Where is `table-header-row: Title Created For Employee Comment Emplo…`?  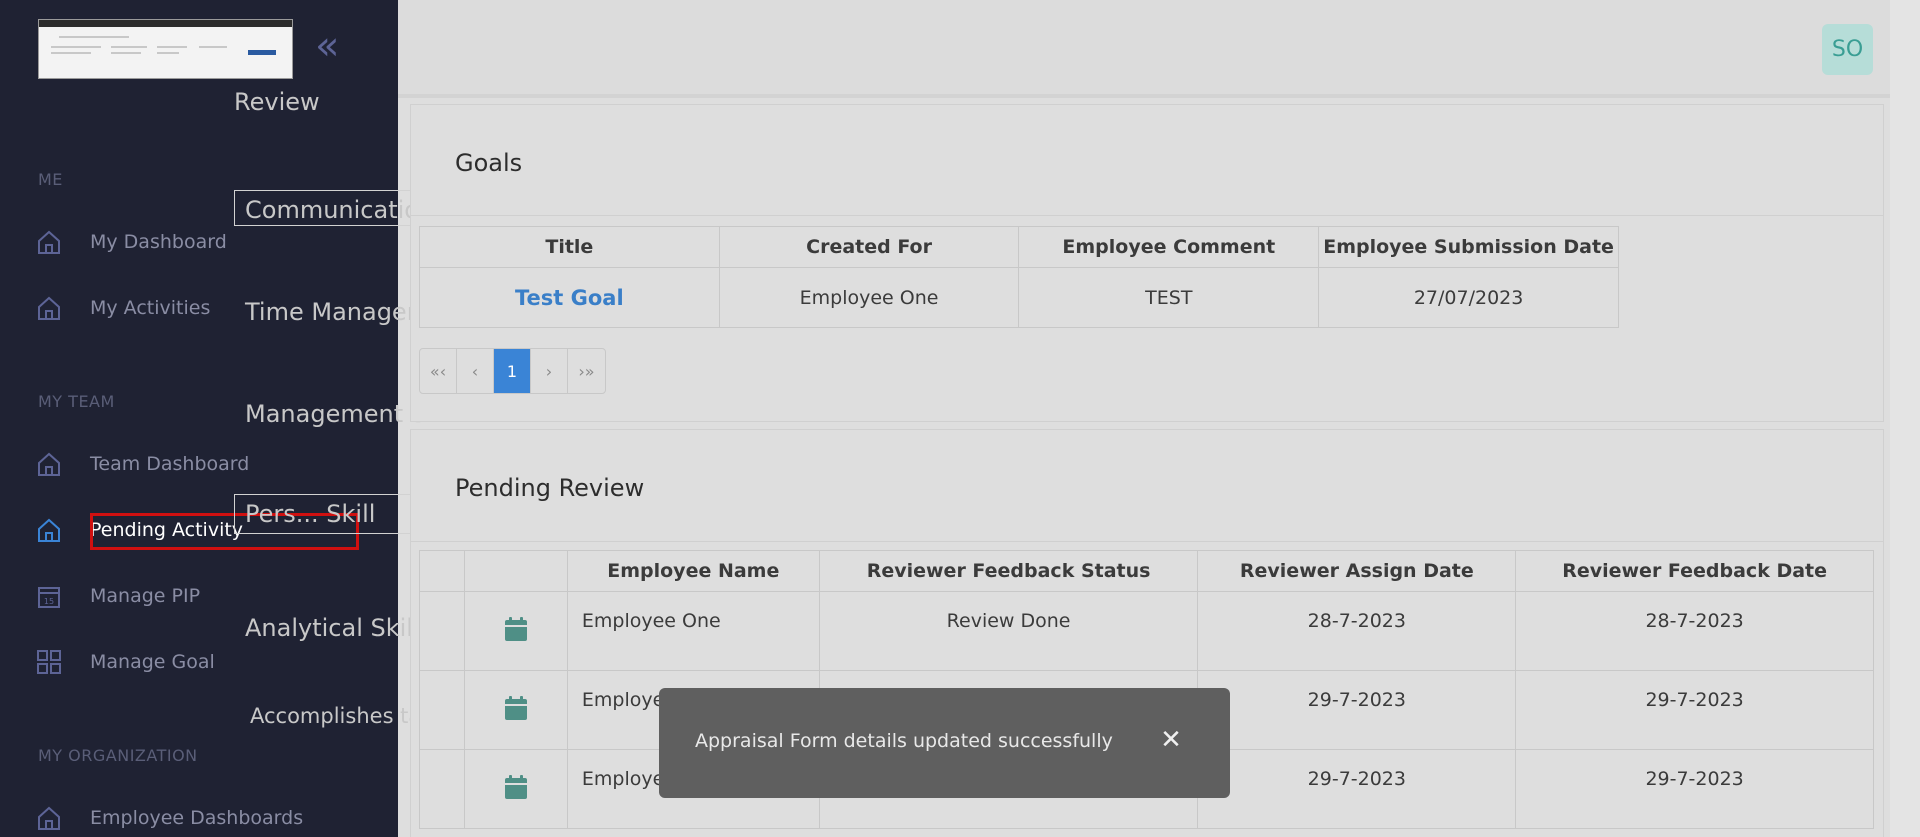
table-header-row: Title Created For Employee Comment Emplo… is located at coordinates (1019, 247).